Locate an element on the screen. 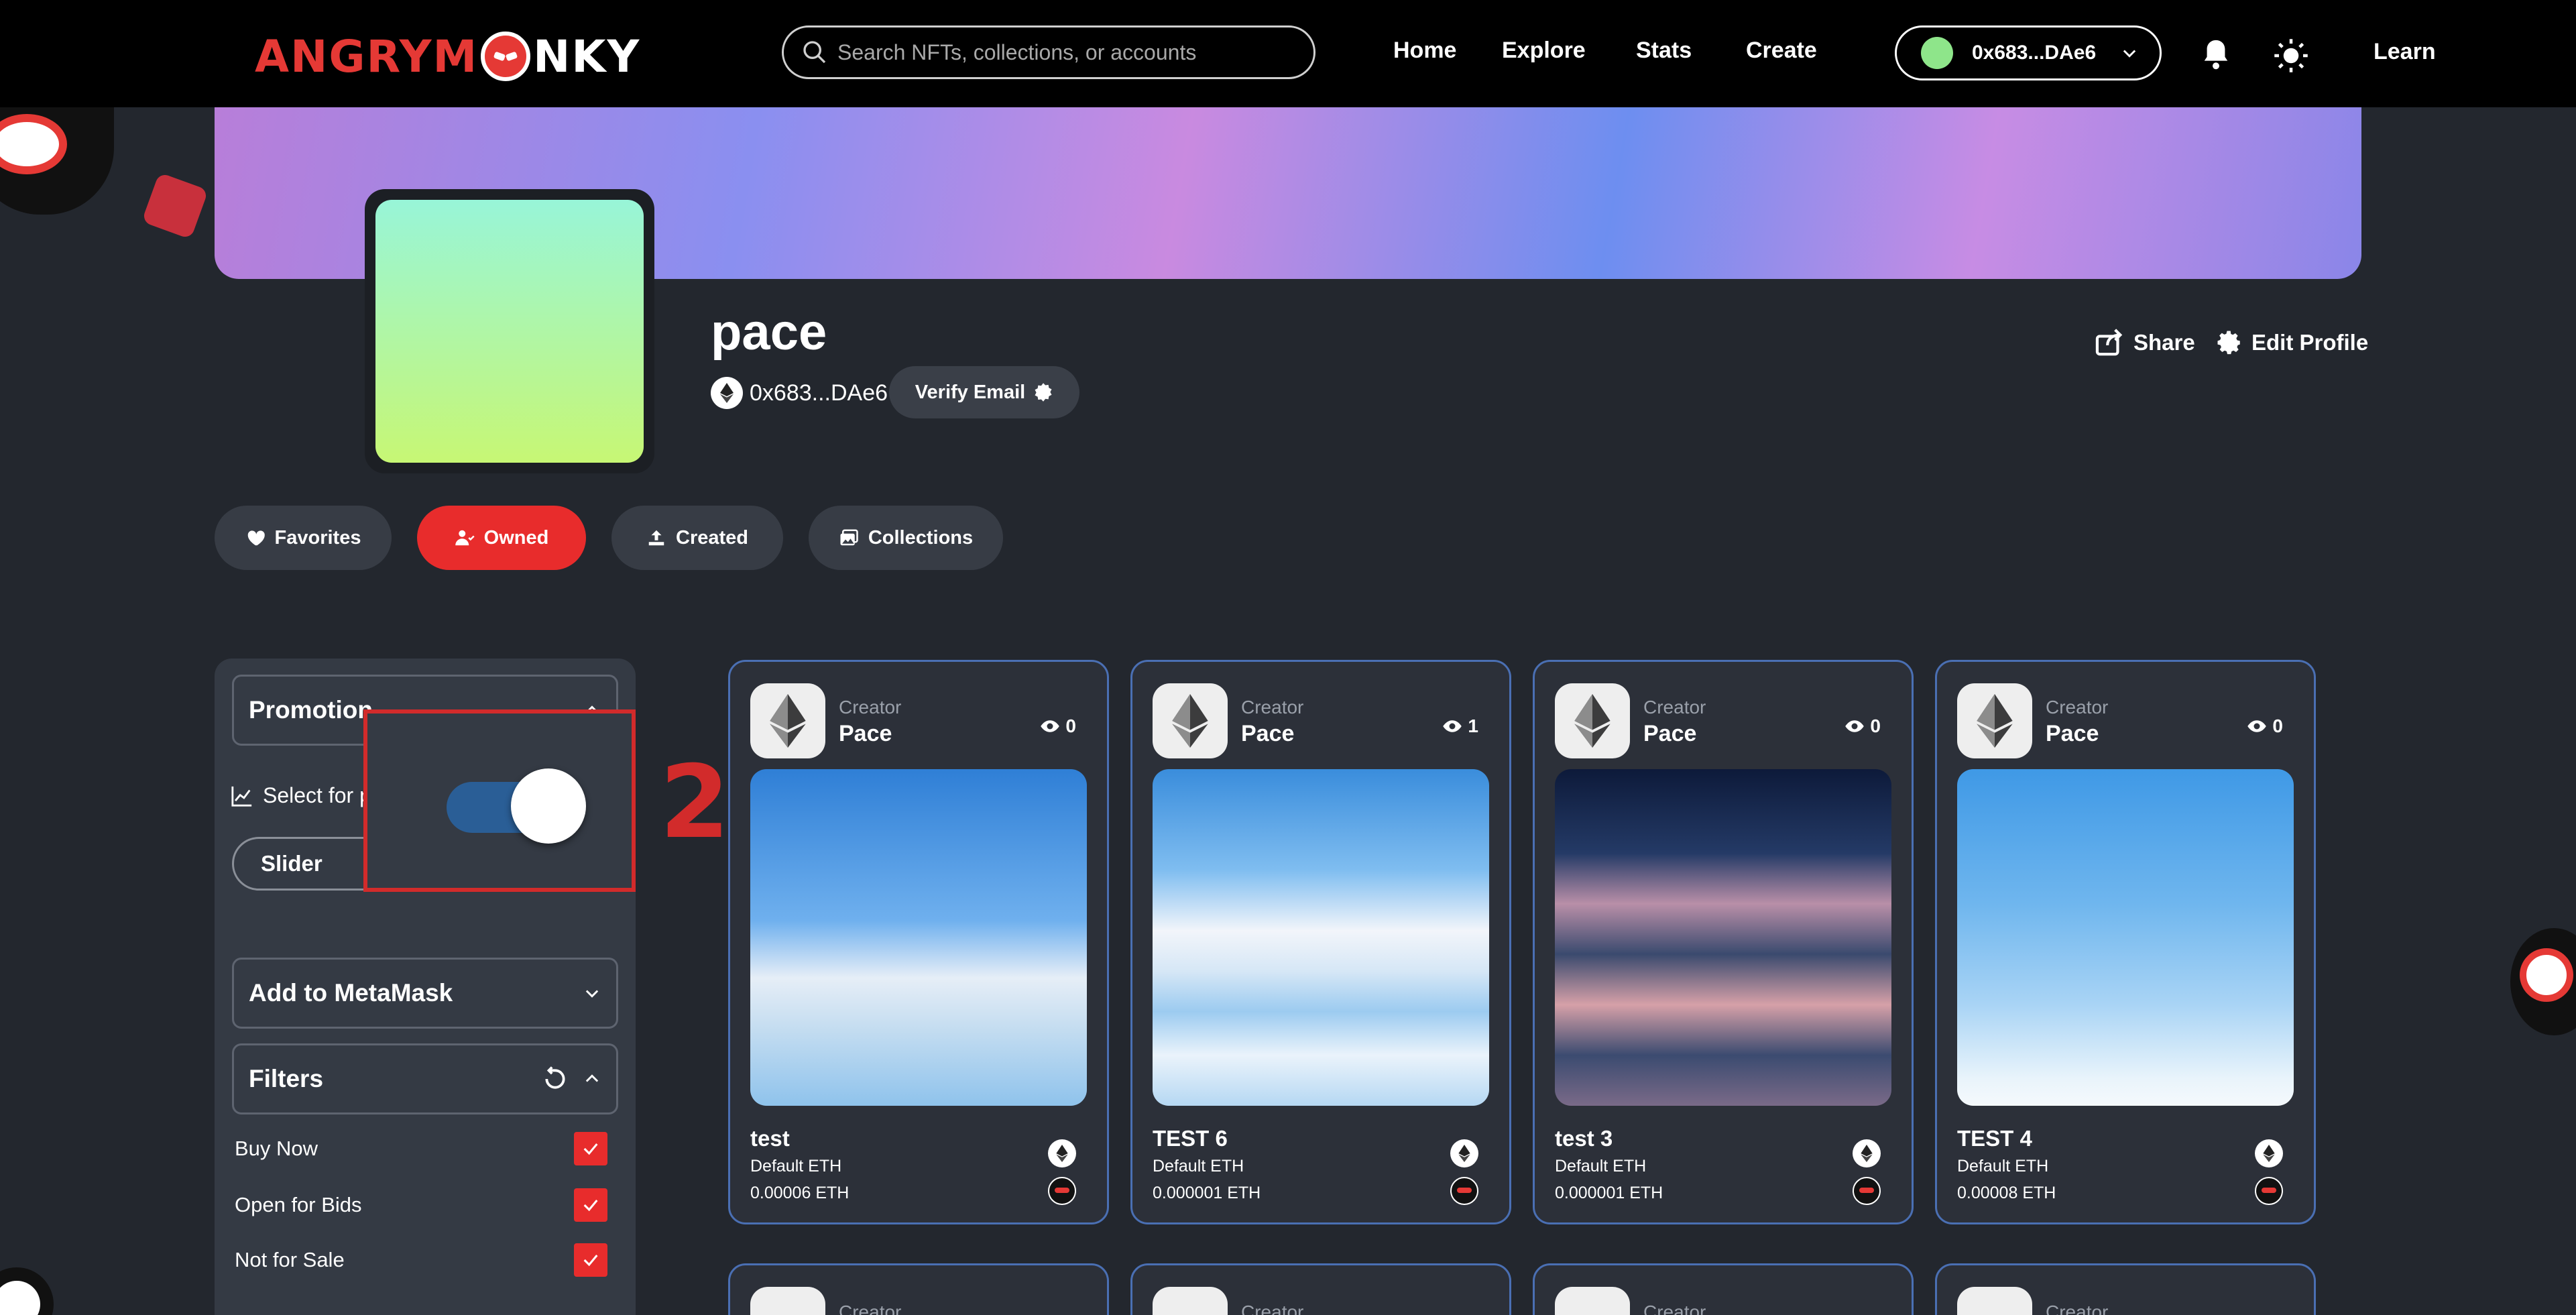  profile-address-row: 0x683...DAe6 is located at coordinates (799, 393).